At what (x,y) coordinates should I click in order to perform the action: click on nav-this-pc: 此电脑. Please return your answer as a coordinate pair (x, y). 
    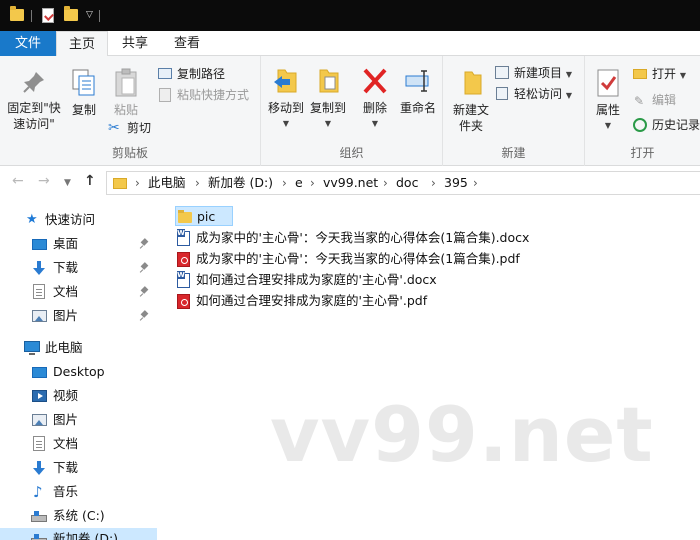
    Looking at the image, I should click on (78, 348).